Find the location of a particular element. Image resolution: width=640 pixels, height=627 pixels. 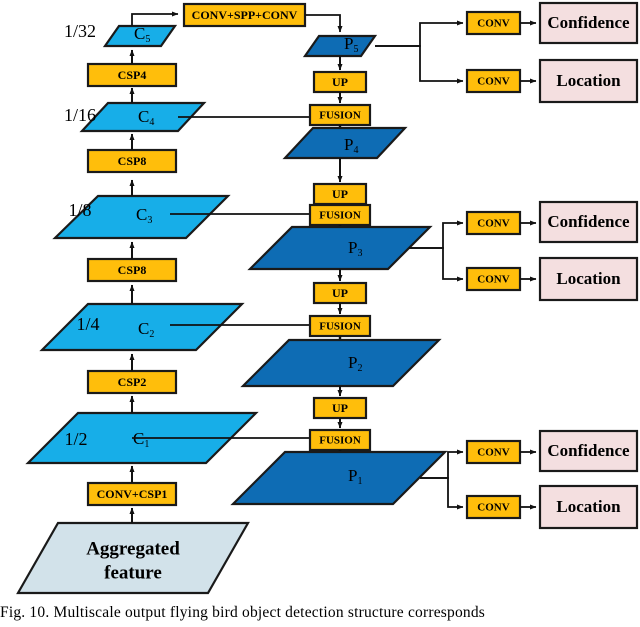

fusion4-label: FUSION is located at coordinates (340, 116).